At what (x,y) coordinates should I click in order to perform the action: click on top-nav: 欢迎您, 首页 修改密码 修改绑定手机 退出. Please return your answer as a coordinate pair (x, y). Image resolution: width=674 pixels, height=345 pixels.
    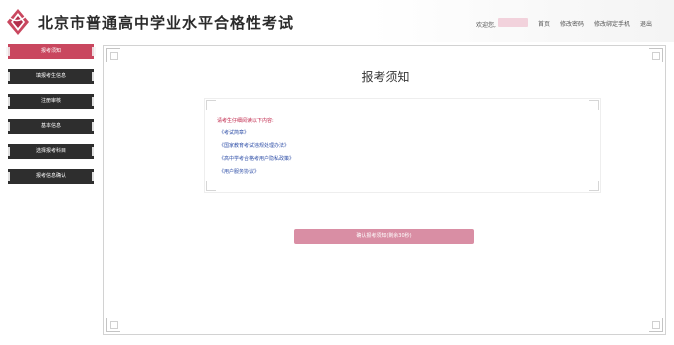
    Looking at the image, I should click on (564, 23).